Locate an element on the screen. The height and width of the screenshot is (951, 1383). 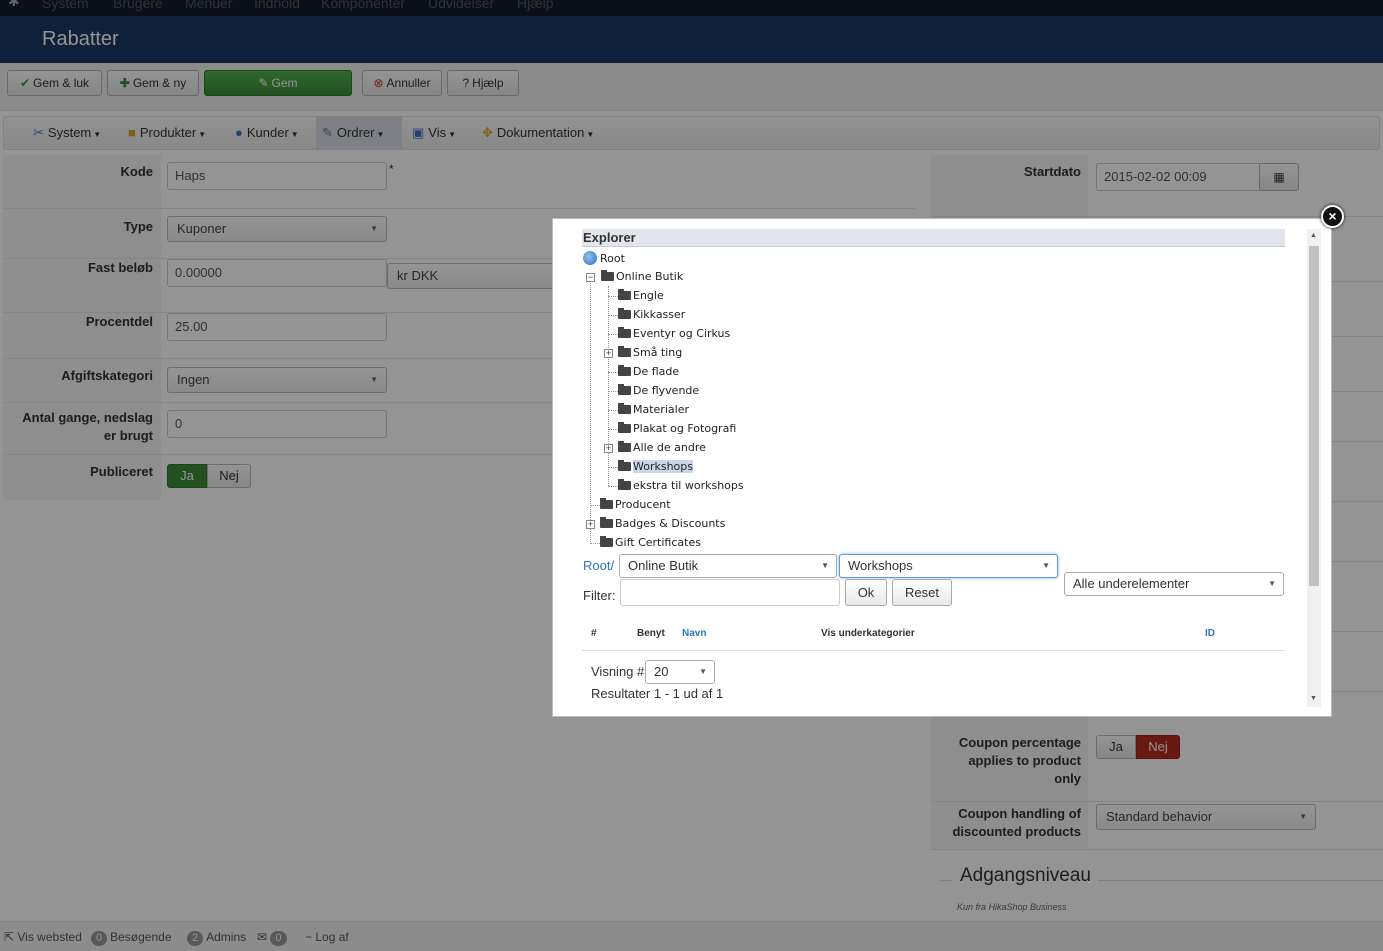
tree-node-workshops: Workshops is located at coordinates (656, 467).